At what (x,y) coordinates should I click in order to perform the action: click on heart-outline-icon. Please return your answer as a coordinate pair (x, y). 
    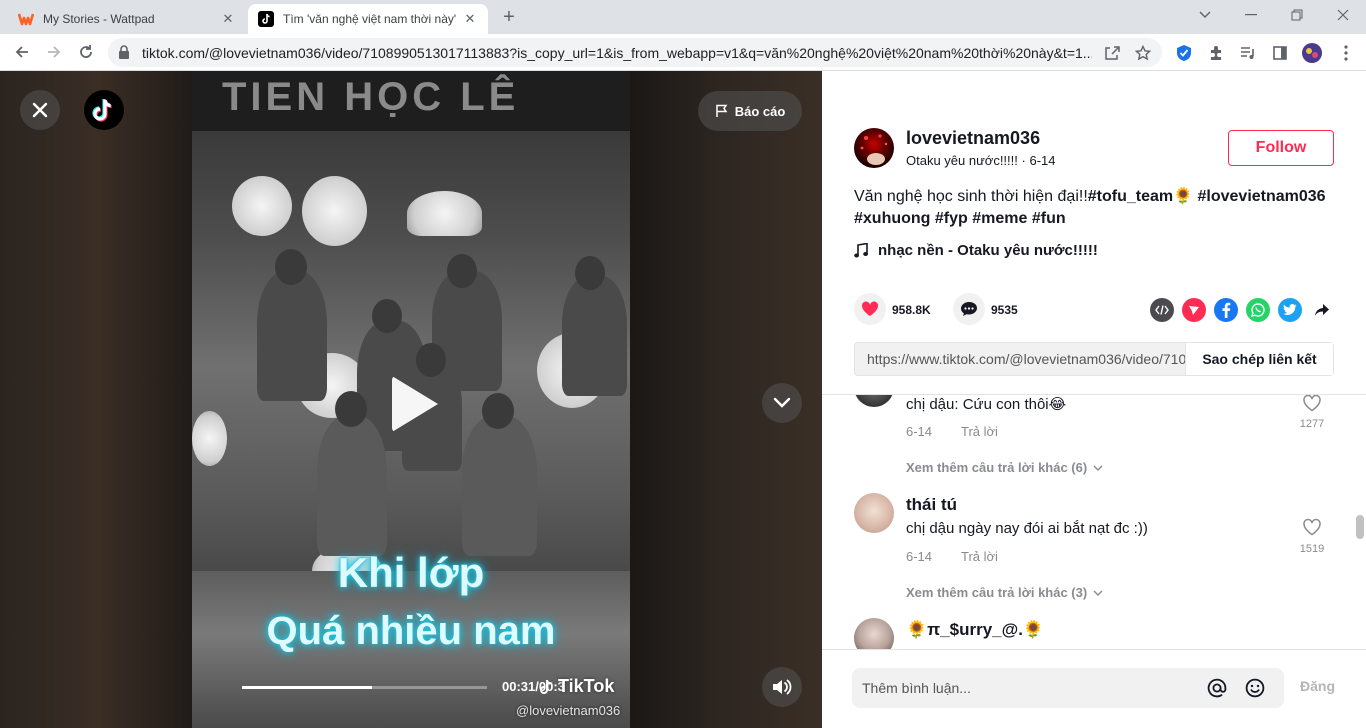
    Looking at the image, I should click on (1312, 403).